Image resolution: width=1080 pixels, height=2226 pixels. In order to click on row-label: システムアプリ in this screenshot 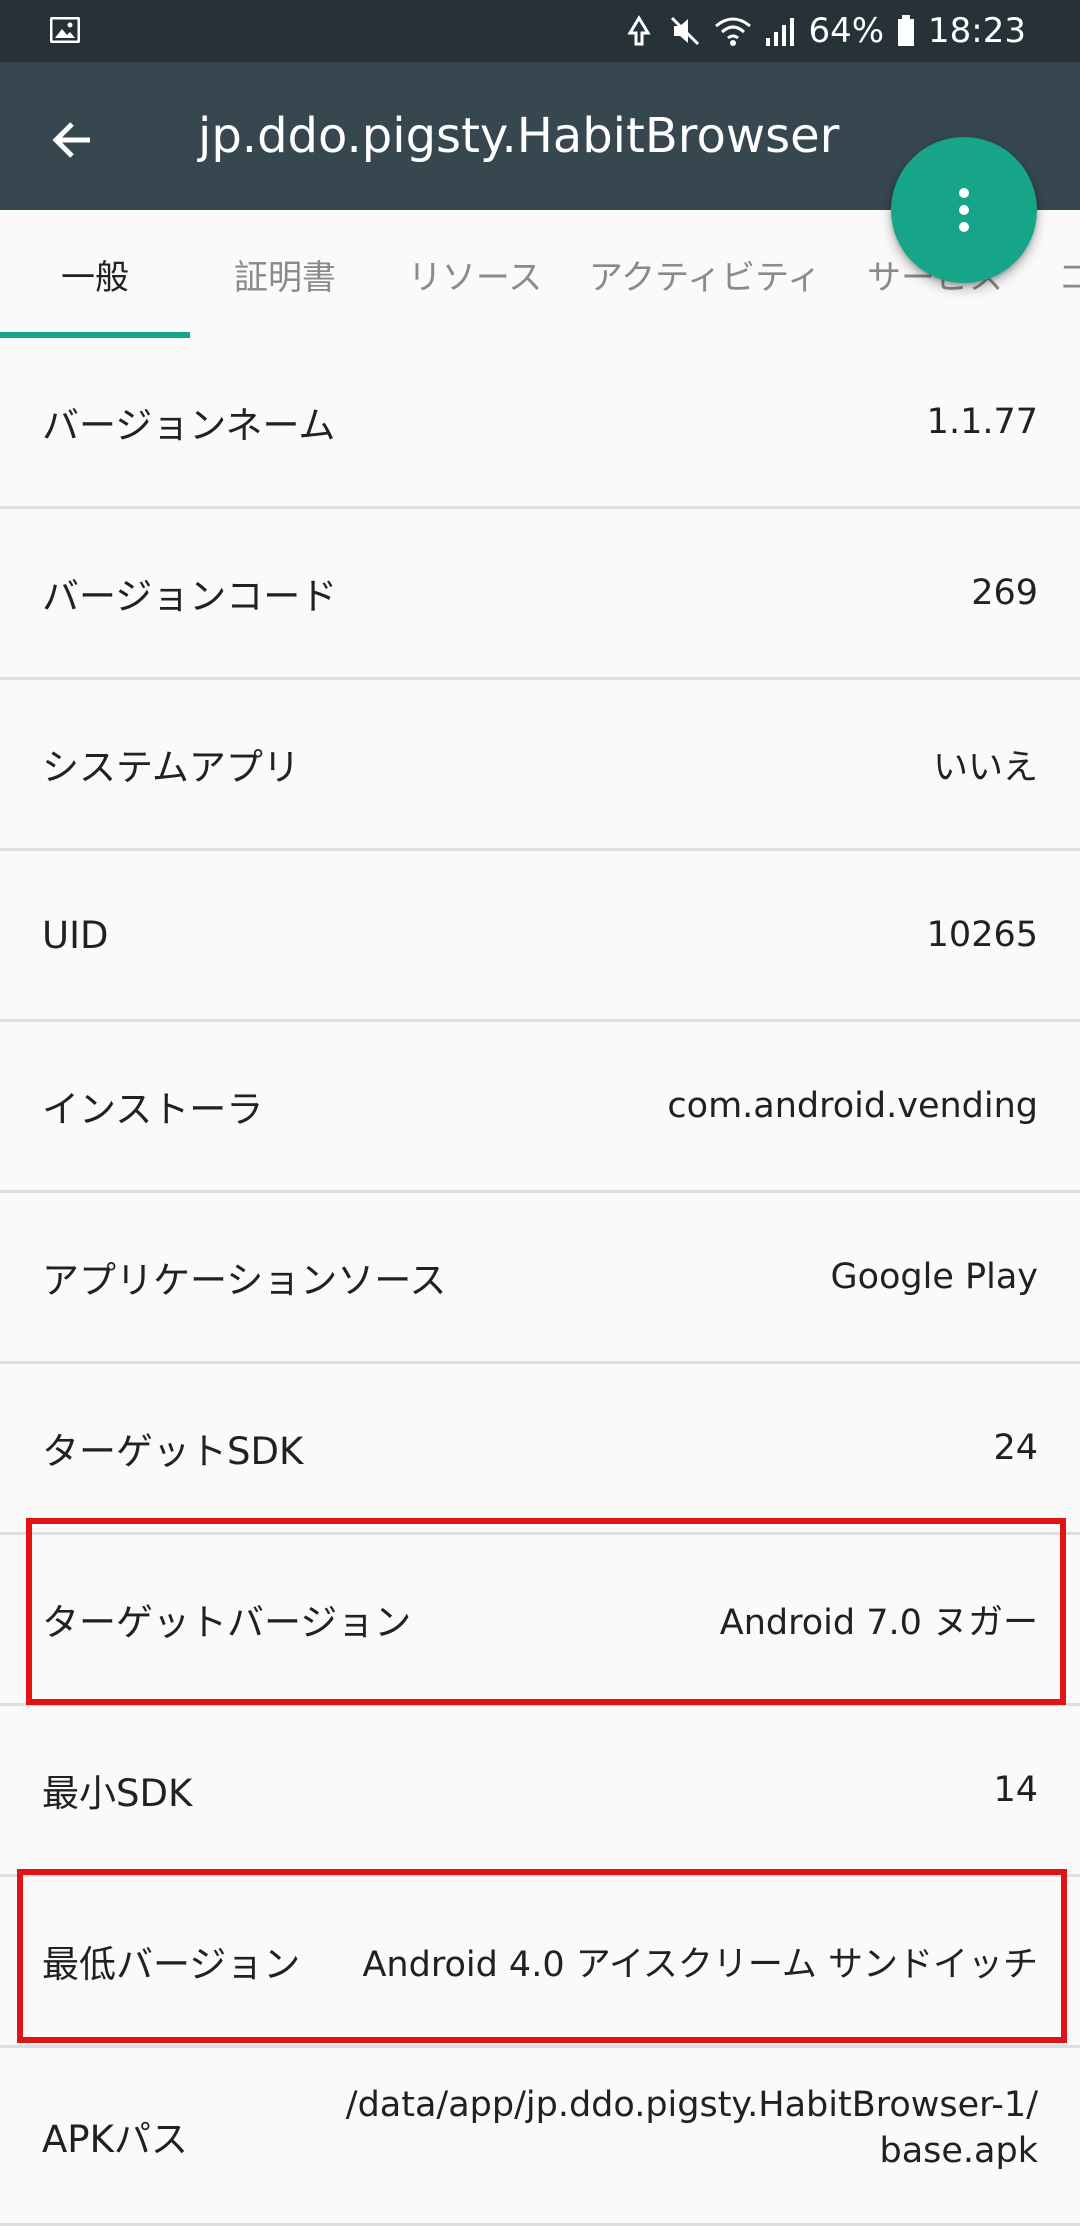, I will do `click(171, 767)`.